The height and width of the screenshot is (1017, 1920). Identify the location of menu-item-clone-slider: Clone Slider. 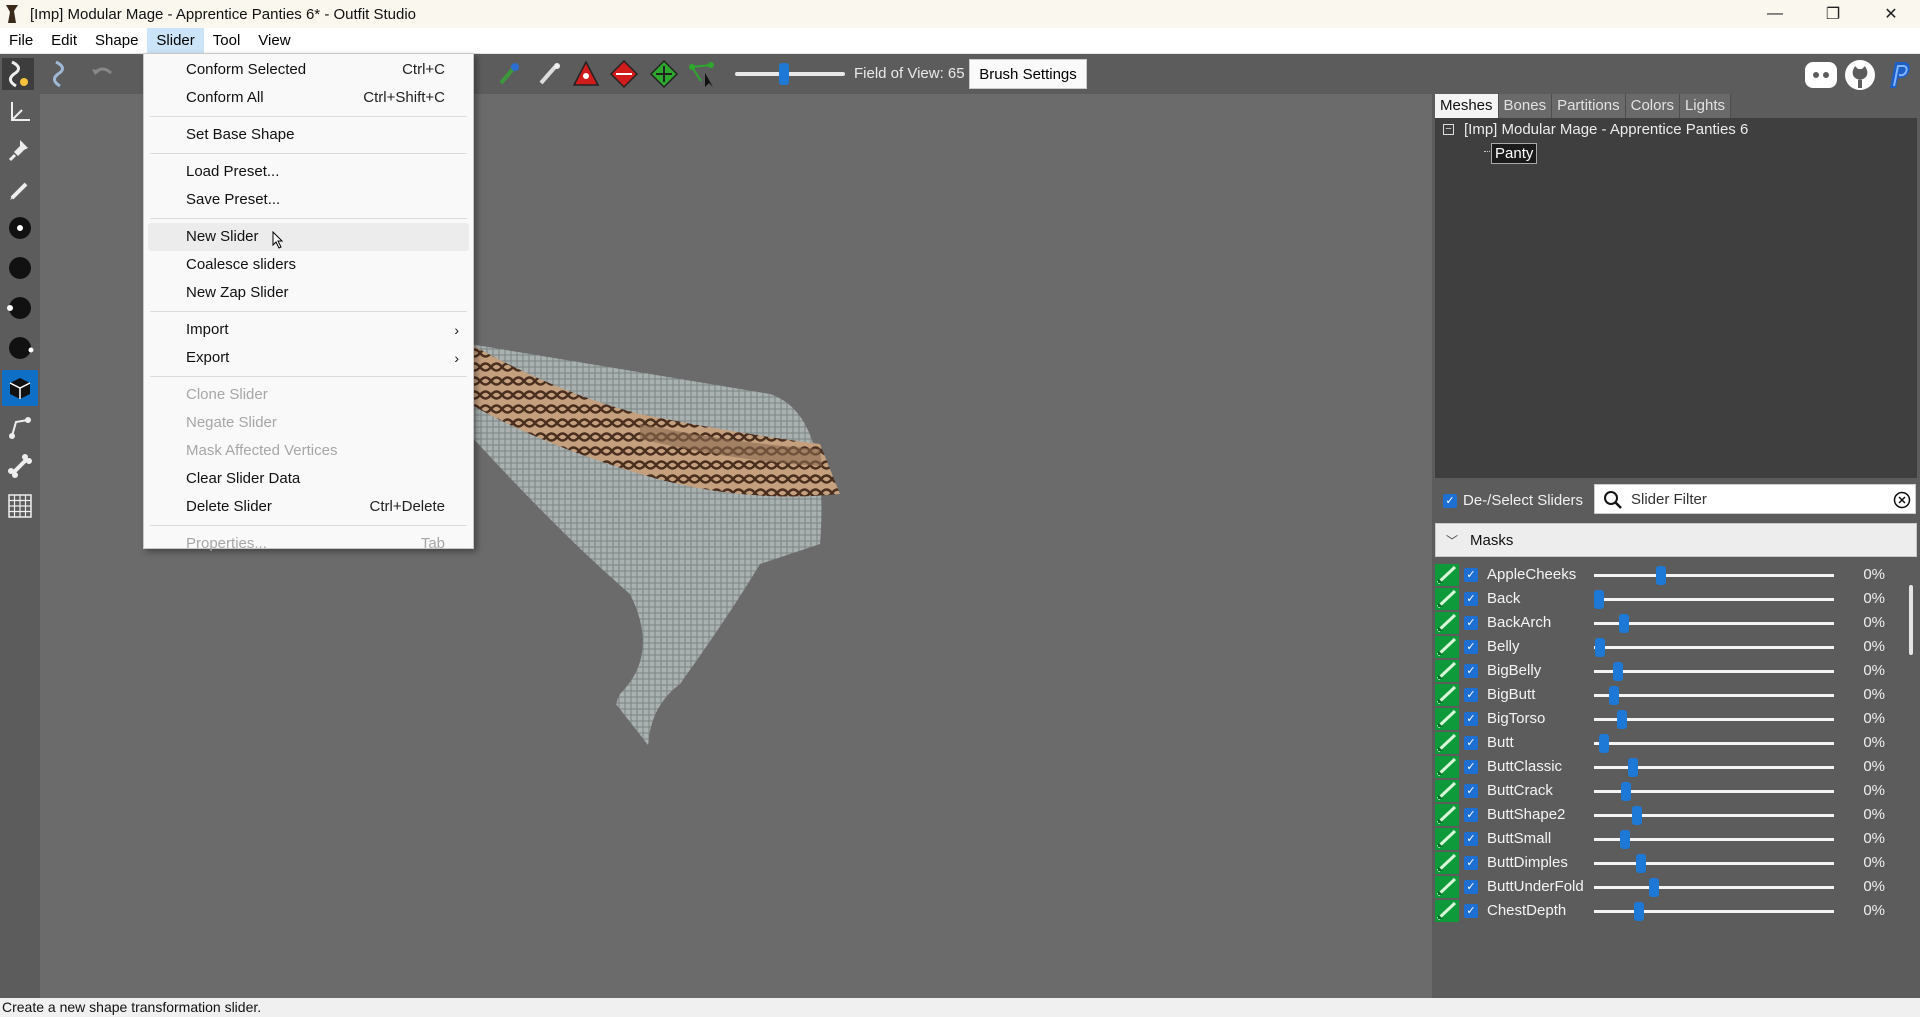
(308, 395).